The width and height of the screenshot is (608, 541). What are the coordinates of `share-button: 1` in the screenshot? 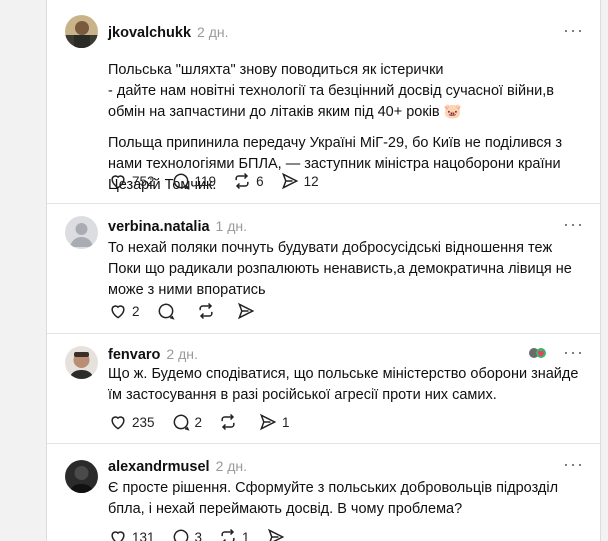 It's located at (274, 422).